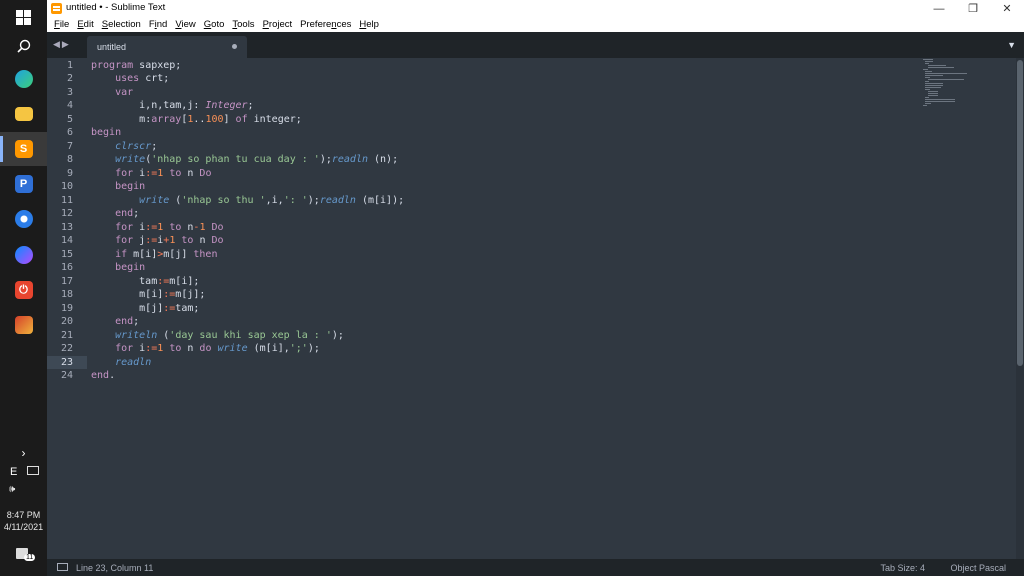  What do you see at coordinates (218, 24) in the screenshot?
I see `menu-label-rest: oto` at bounding box center [218, 24].